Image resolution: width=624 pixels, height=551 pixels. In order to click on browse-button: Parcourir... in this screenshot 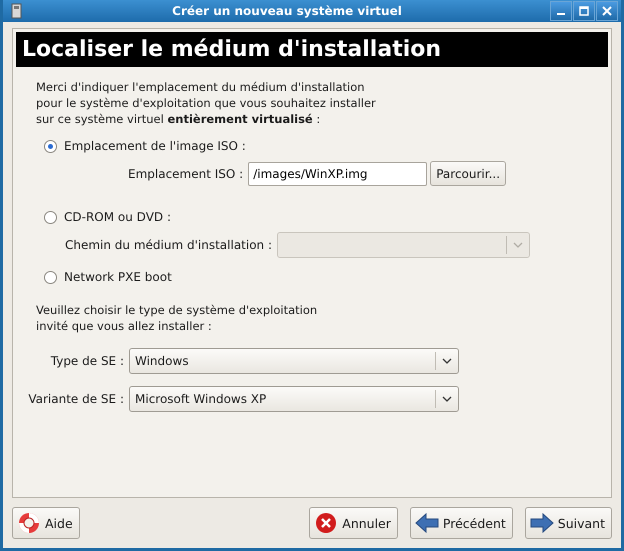, I will do `click(468, 173)`.